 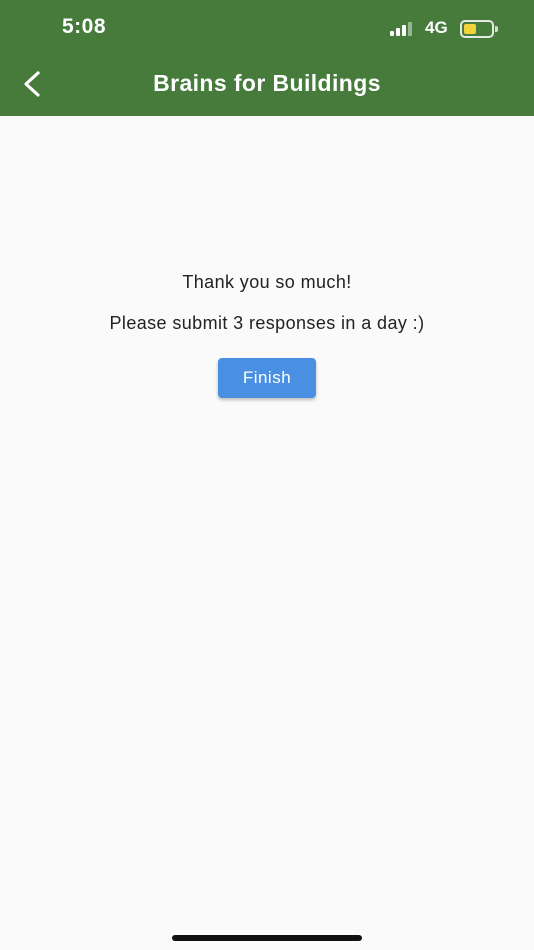 I want to click on page-title: Brains for Buildings, so click(x=267, y=83).